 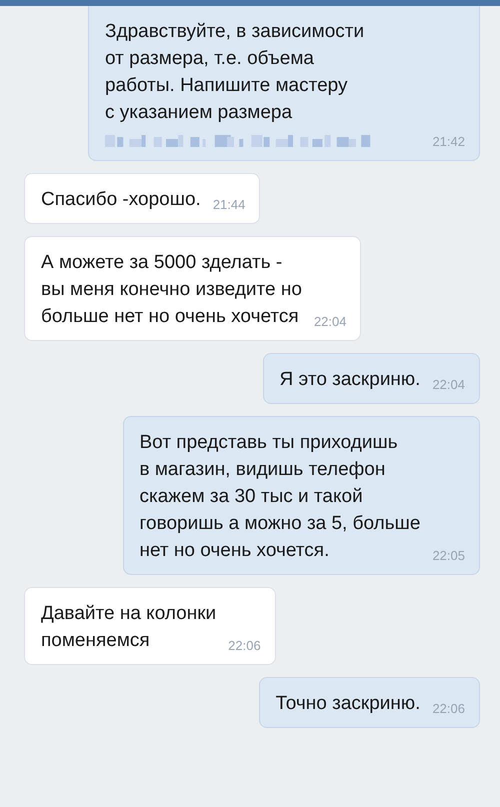 What do you see at coordinates (128, 627) in the screenshot?
I see `message-text: Давайте на колонки поменяемся` at bounding box center [128, 627].